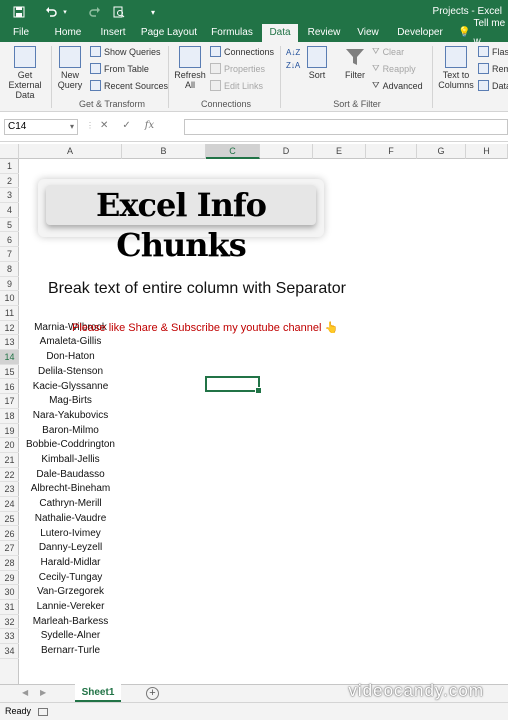 The image size is (508, 720). What do you see at coordinates (483, 32) in the screenshot?
I see `tell-me-box: 💡 Tell me w` at bounding box center [483, 32].